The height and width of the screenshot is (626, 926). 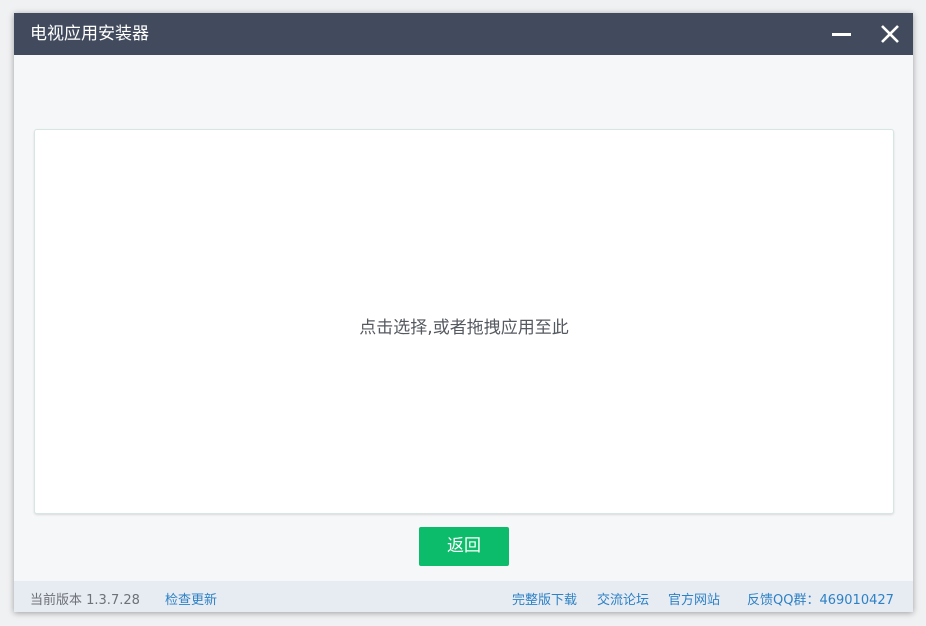 I want to click on close-button, so click(x=890, y=34).